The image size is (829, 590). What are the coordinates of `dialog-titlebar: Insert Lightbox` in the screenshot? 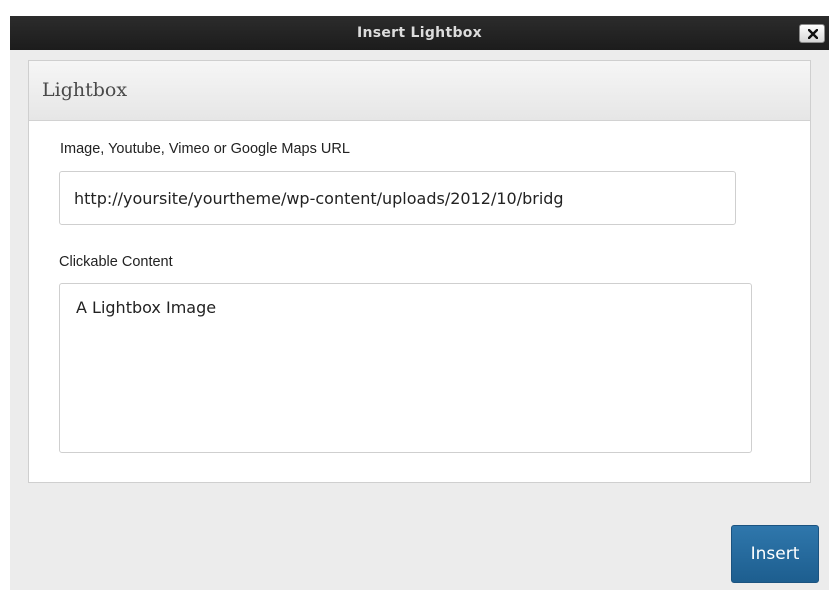 It's located at (419, 33).